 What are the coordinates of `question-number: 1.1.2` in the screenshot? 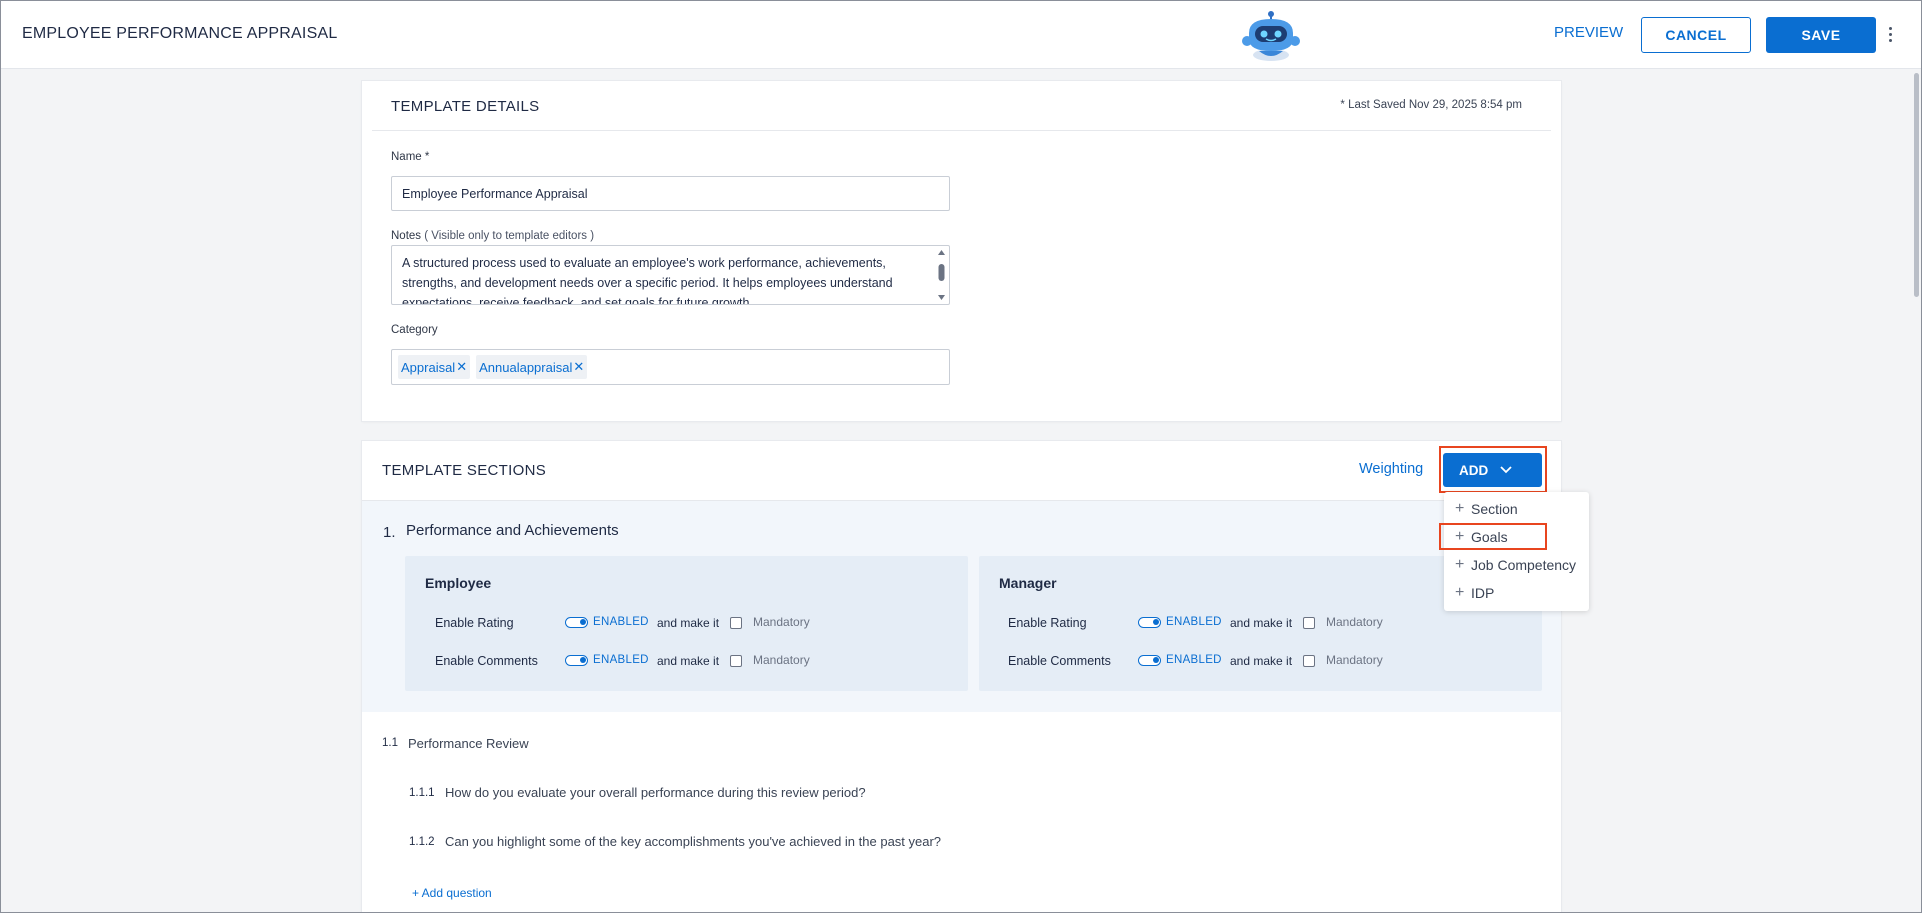 It's located at (422, 842).